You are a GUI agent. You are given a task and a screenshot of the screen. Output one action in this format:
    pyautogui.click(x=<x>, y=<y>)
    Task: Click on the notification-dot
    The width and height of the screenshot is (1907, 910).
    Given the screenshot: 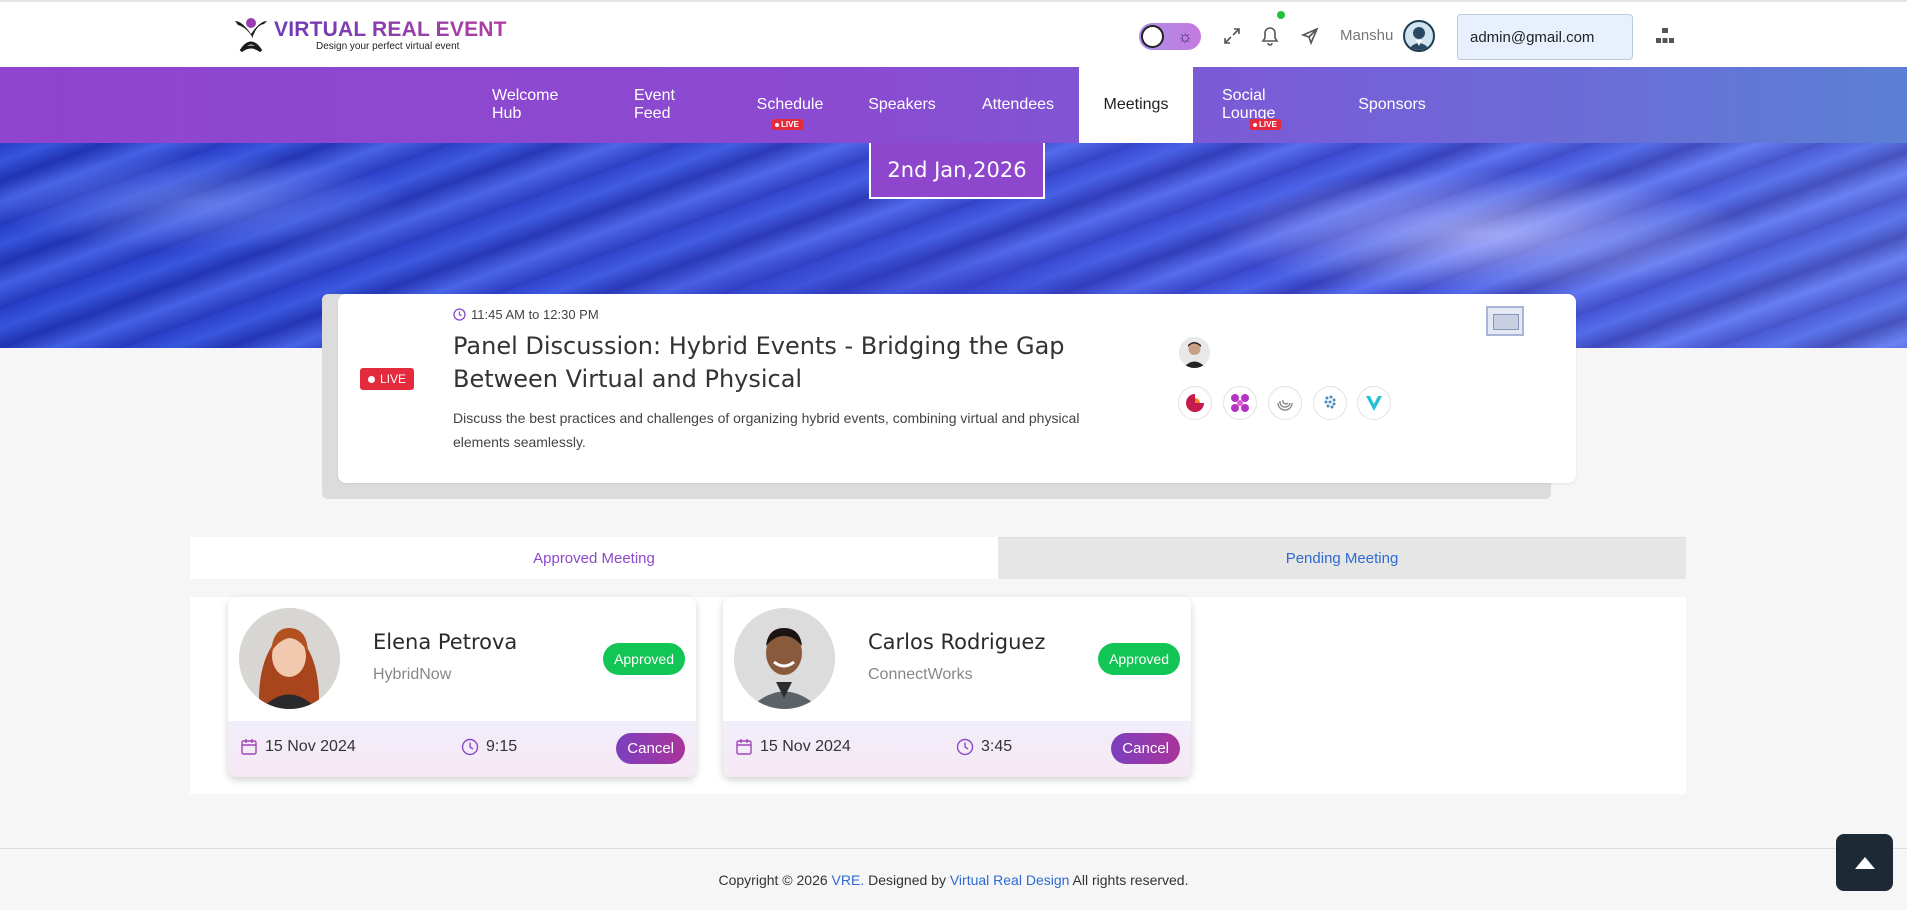 What is the action you would take?
    pyautogui.click(x=1281, y=15)
    